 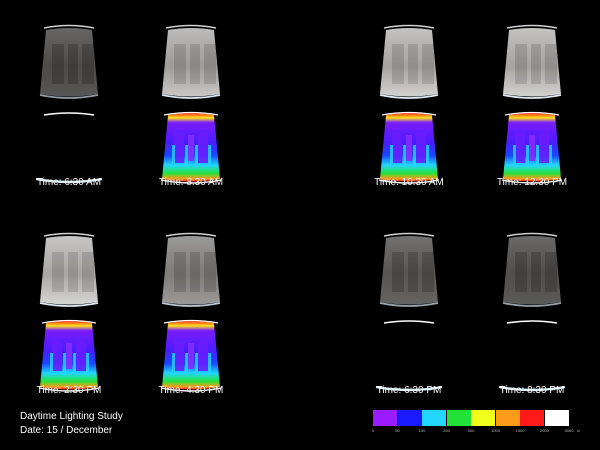 I want to click on time-label: Time: 10:30 AM, so click(x=409, y=182).